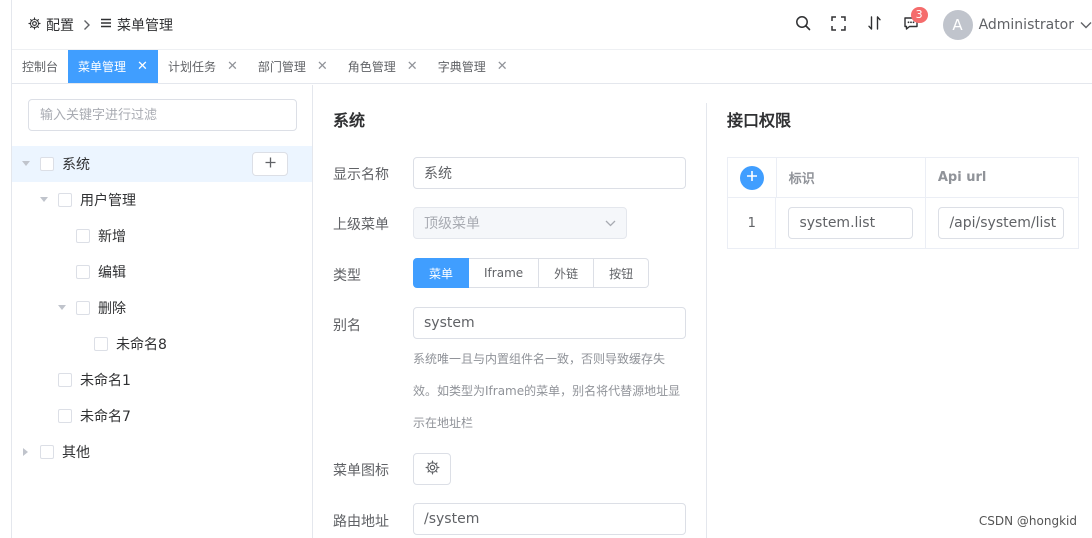 The width and height of the screenshot is (1092, 538). What do you see at coordinates (349, 120) in the screenshot?
I see `form-section-title: 系统` at bounding box center [349, 120].